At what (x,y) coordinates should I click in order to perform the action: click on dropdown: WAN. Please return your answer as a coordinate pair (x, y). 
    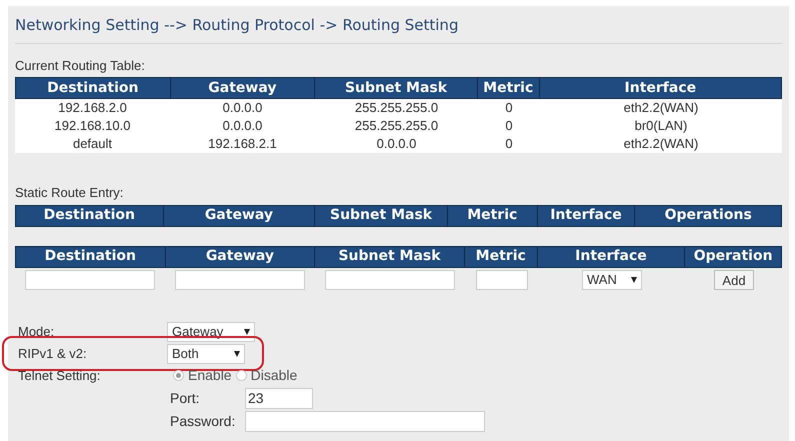
    Looking at the image, I should click on (612, 280).